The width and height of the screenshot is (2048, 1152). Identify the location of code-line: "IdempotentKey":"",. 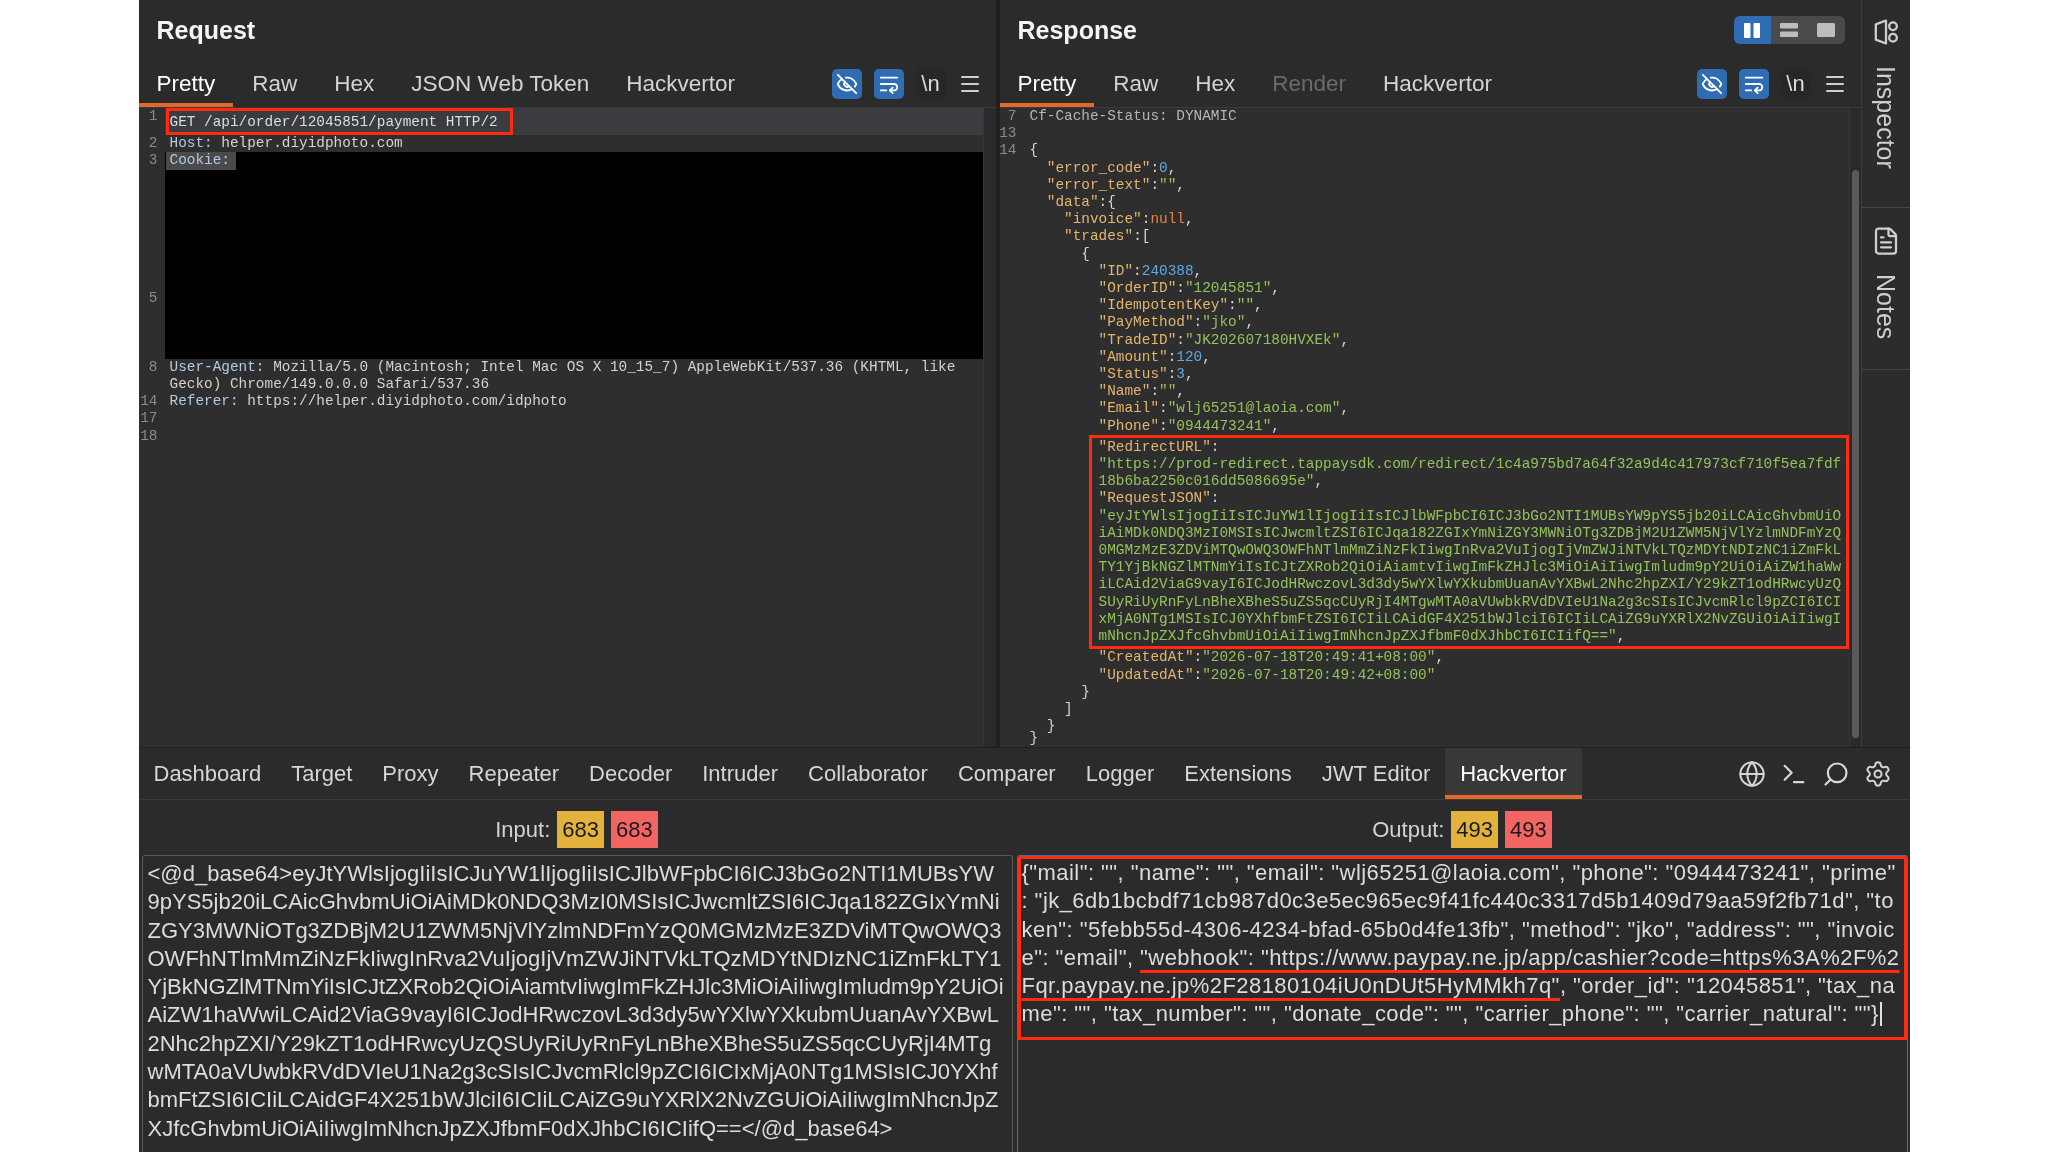
(1181, 306).